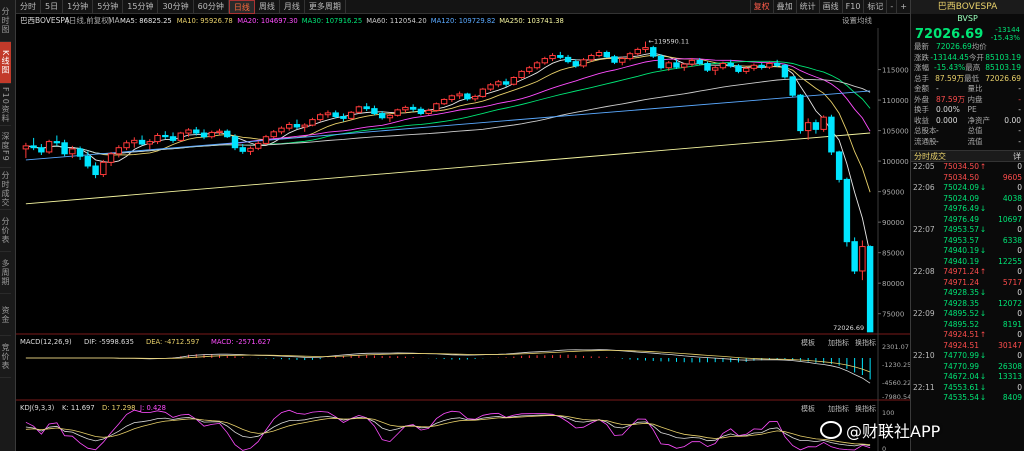 The width and height of the screenshot is (1024, 451). What do you see at coordinates (830, 7) in the screenshot?
I see `toolbar-tool-button: 画线` at bounding box center [830, 7].